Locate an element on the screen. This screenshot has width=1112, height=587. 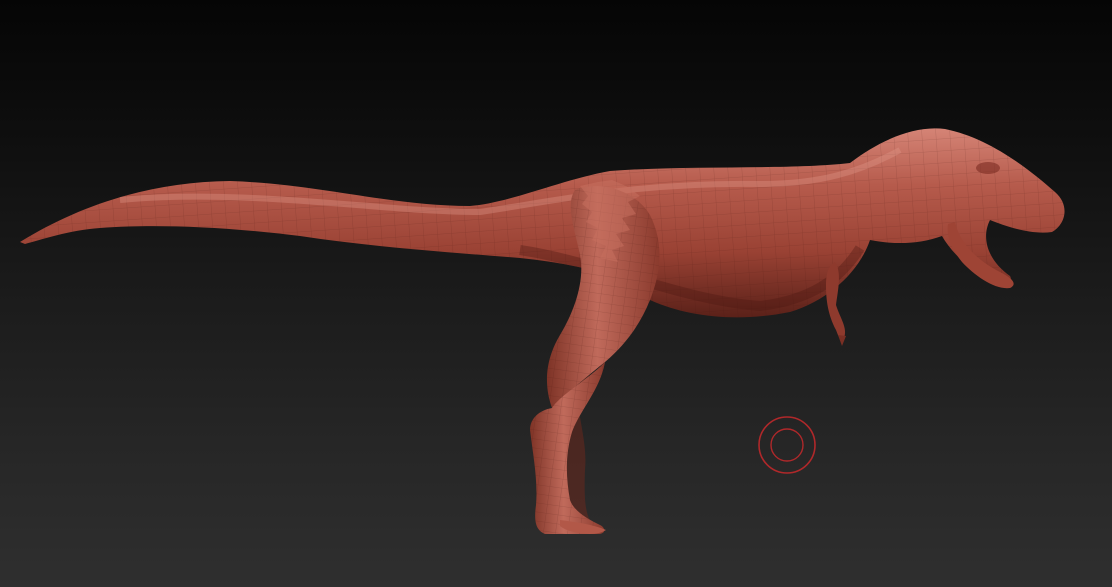
brush-circle-icon is located at coordinates (787, 445).